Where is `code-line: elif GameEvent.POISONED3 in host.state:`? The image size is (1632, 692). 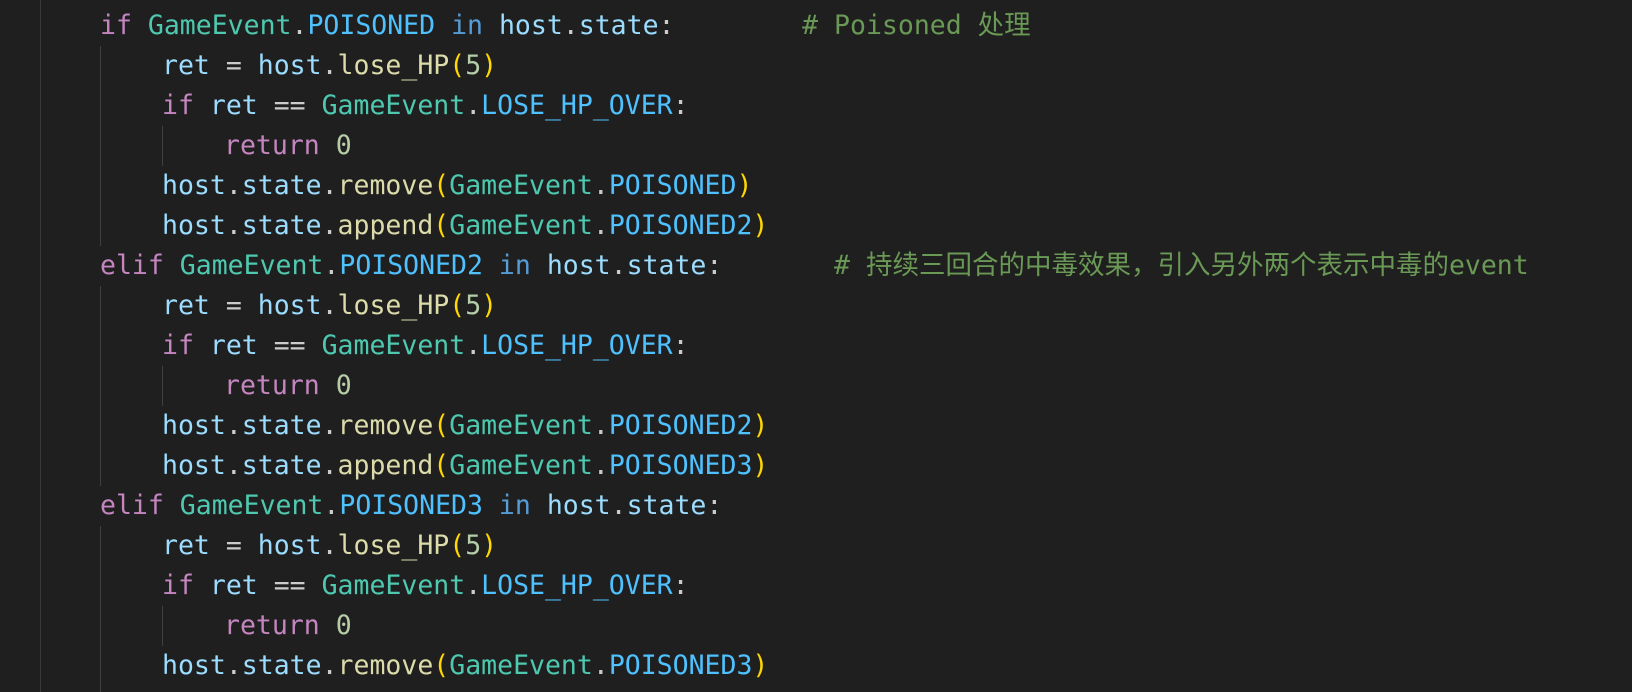 code-line: elif GameEvent.POISONED3 in host.state: is located at coordinates (411, 506).